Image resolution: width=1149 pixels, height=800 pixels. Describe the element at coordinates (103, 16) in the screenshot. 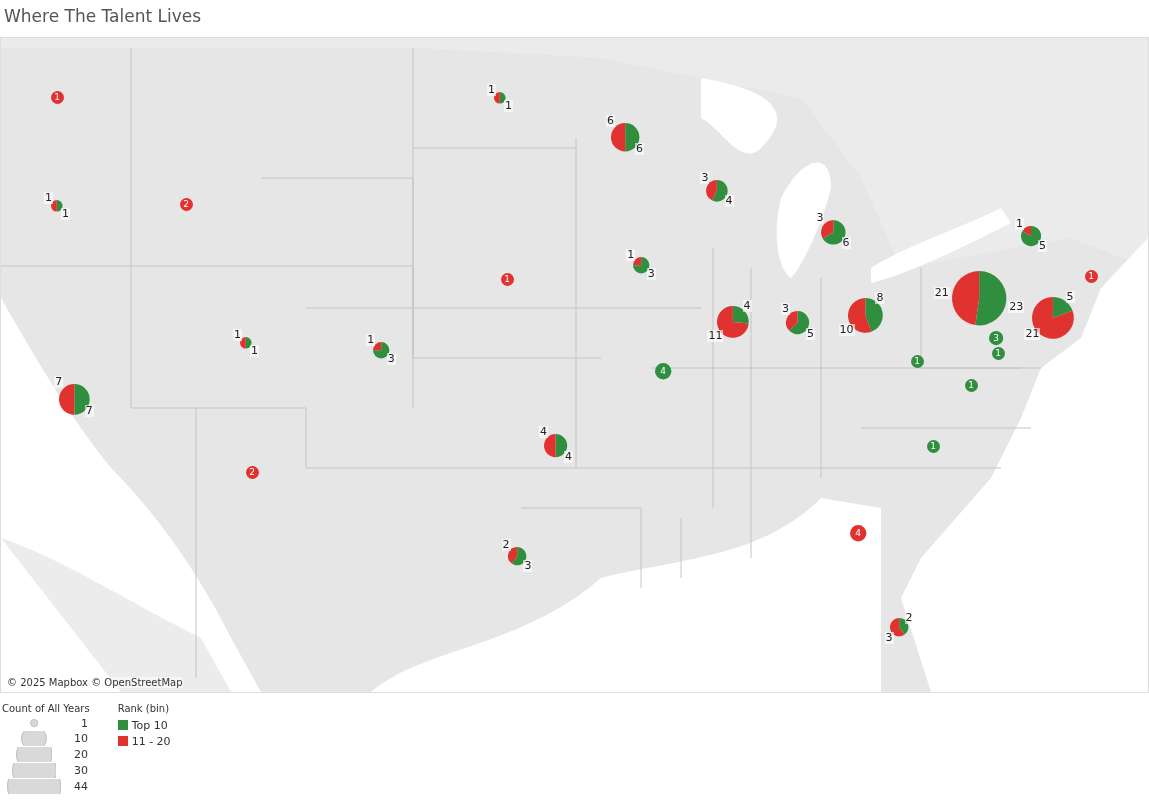

I see `dashboard-title: Where The Talent Lives` at that location.